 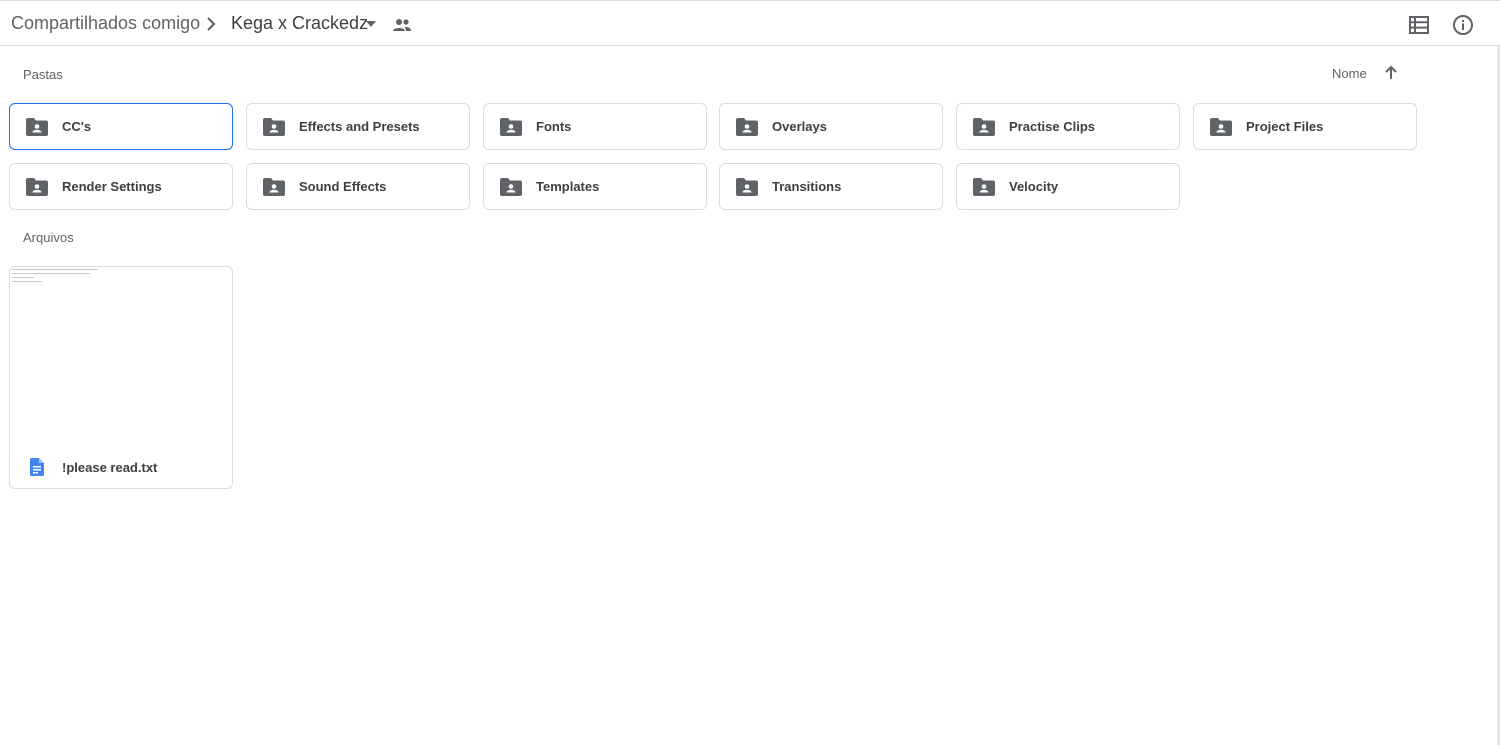 What do you see at coordinates (371, 24) in the screenshot?
I see `arrow-drop-down-icon` at bounding box center [371, 24].